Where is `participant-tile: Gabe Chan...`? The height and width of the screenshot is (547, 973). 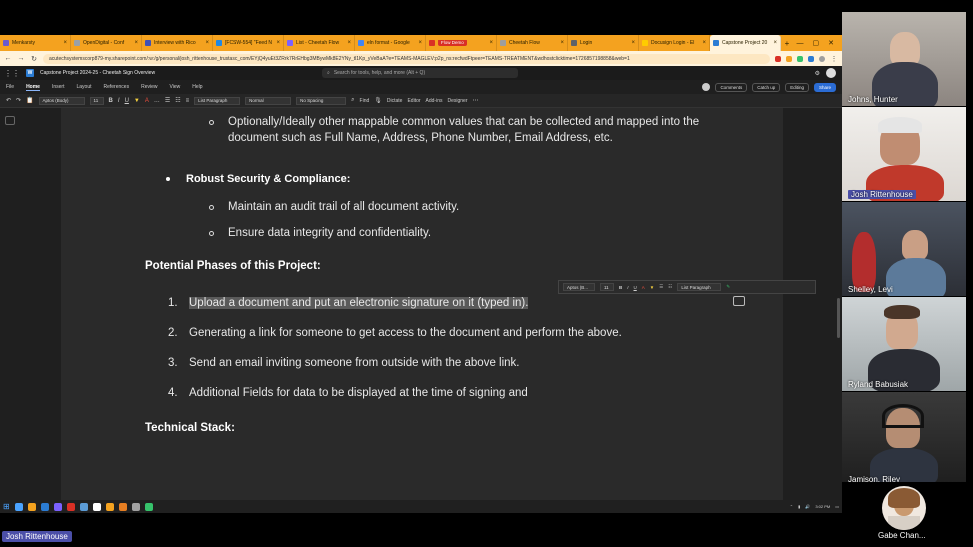 participant-tile: Gabe Chan... is located at coordinates (904, 512).